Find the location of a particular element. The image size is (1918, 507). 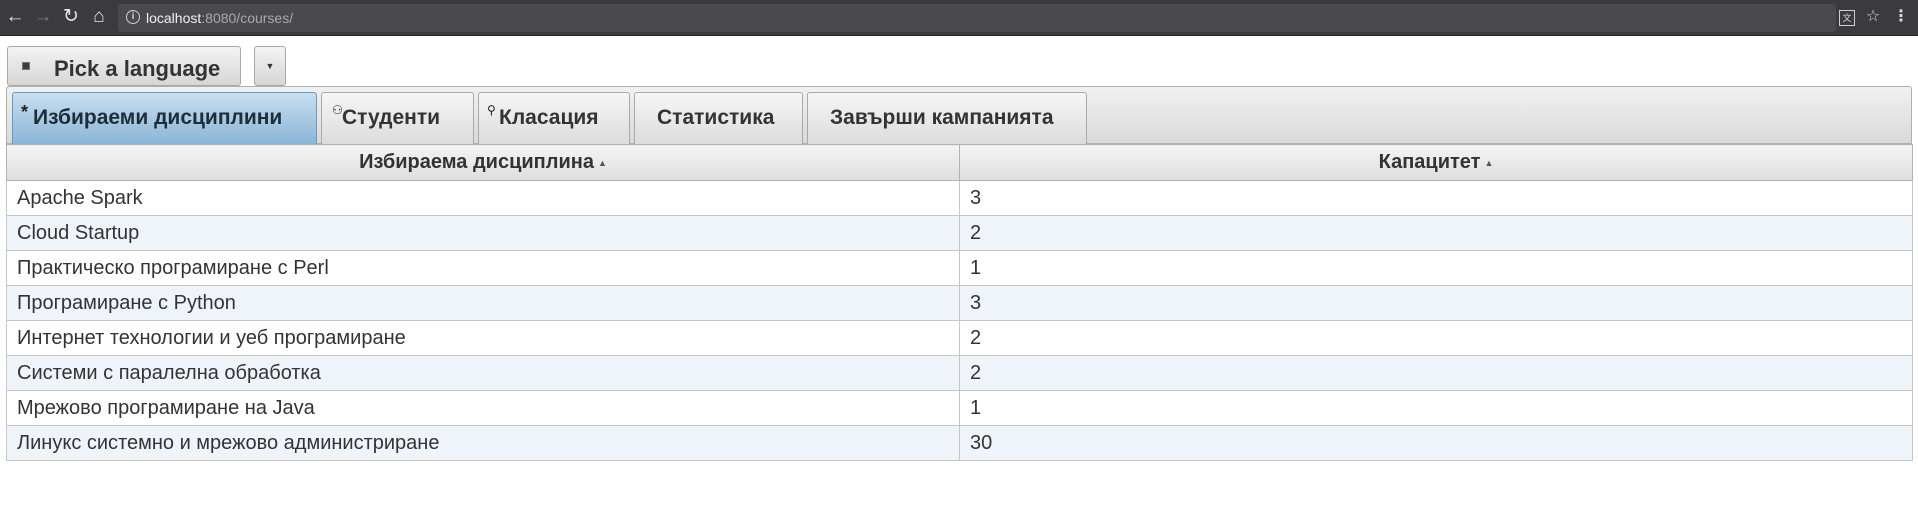

table-row: Практическо програмиране с Perl 1 is located at coordinates (959, 268).